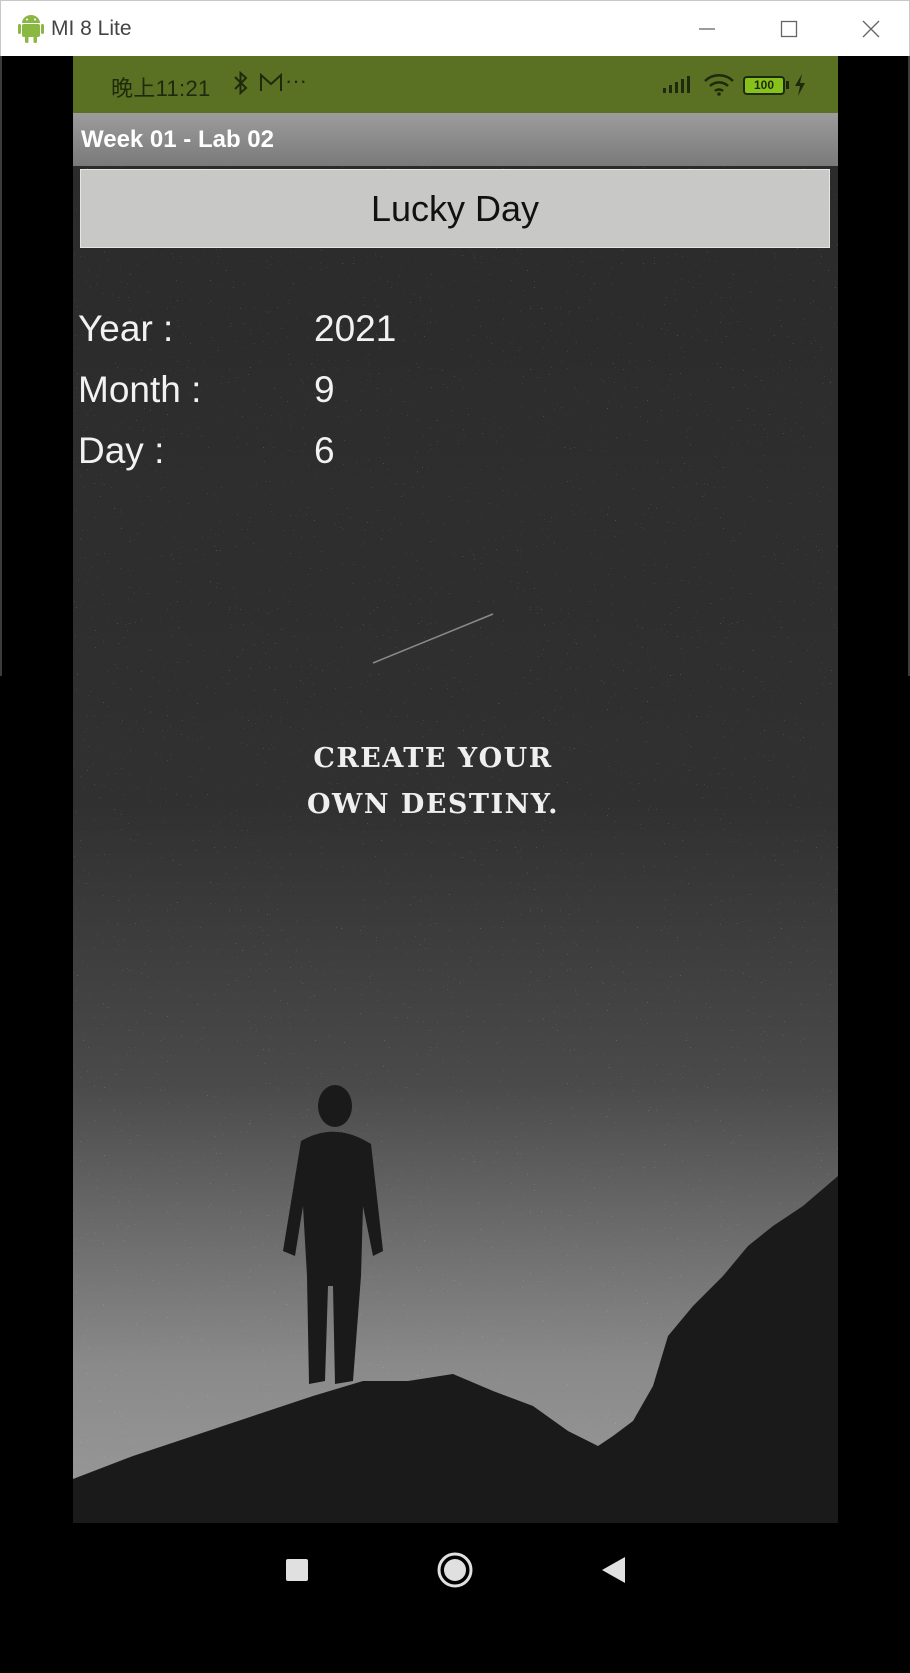 The height and width of the screenshot is (1673, 910). Describe the element at coordinates (31, 29) in the screenshot. I see `android-icon` at that location.